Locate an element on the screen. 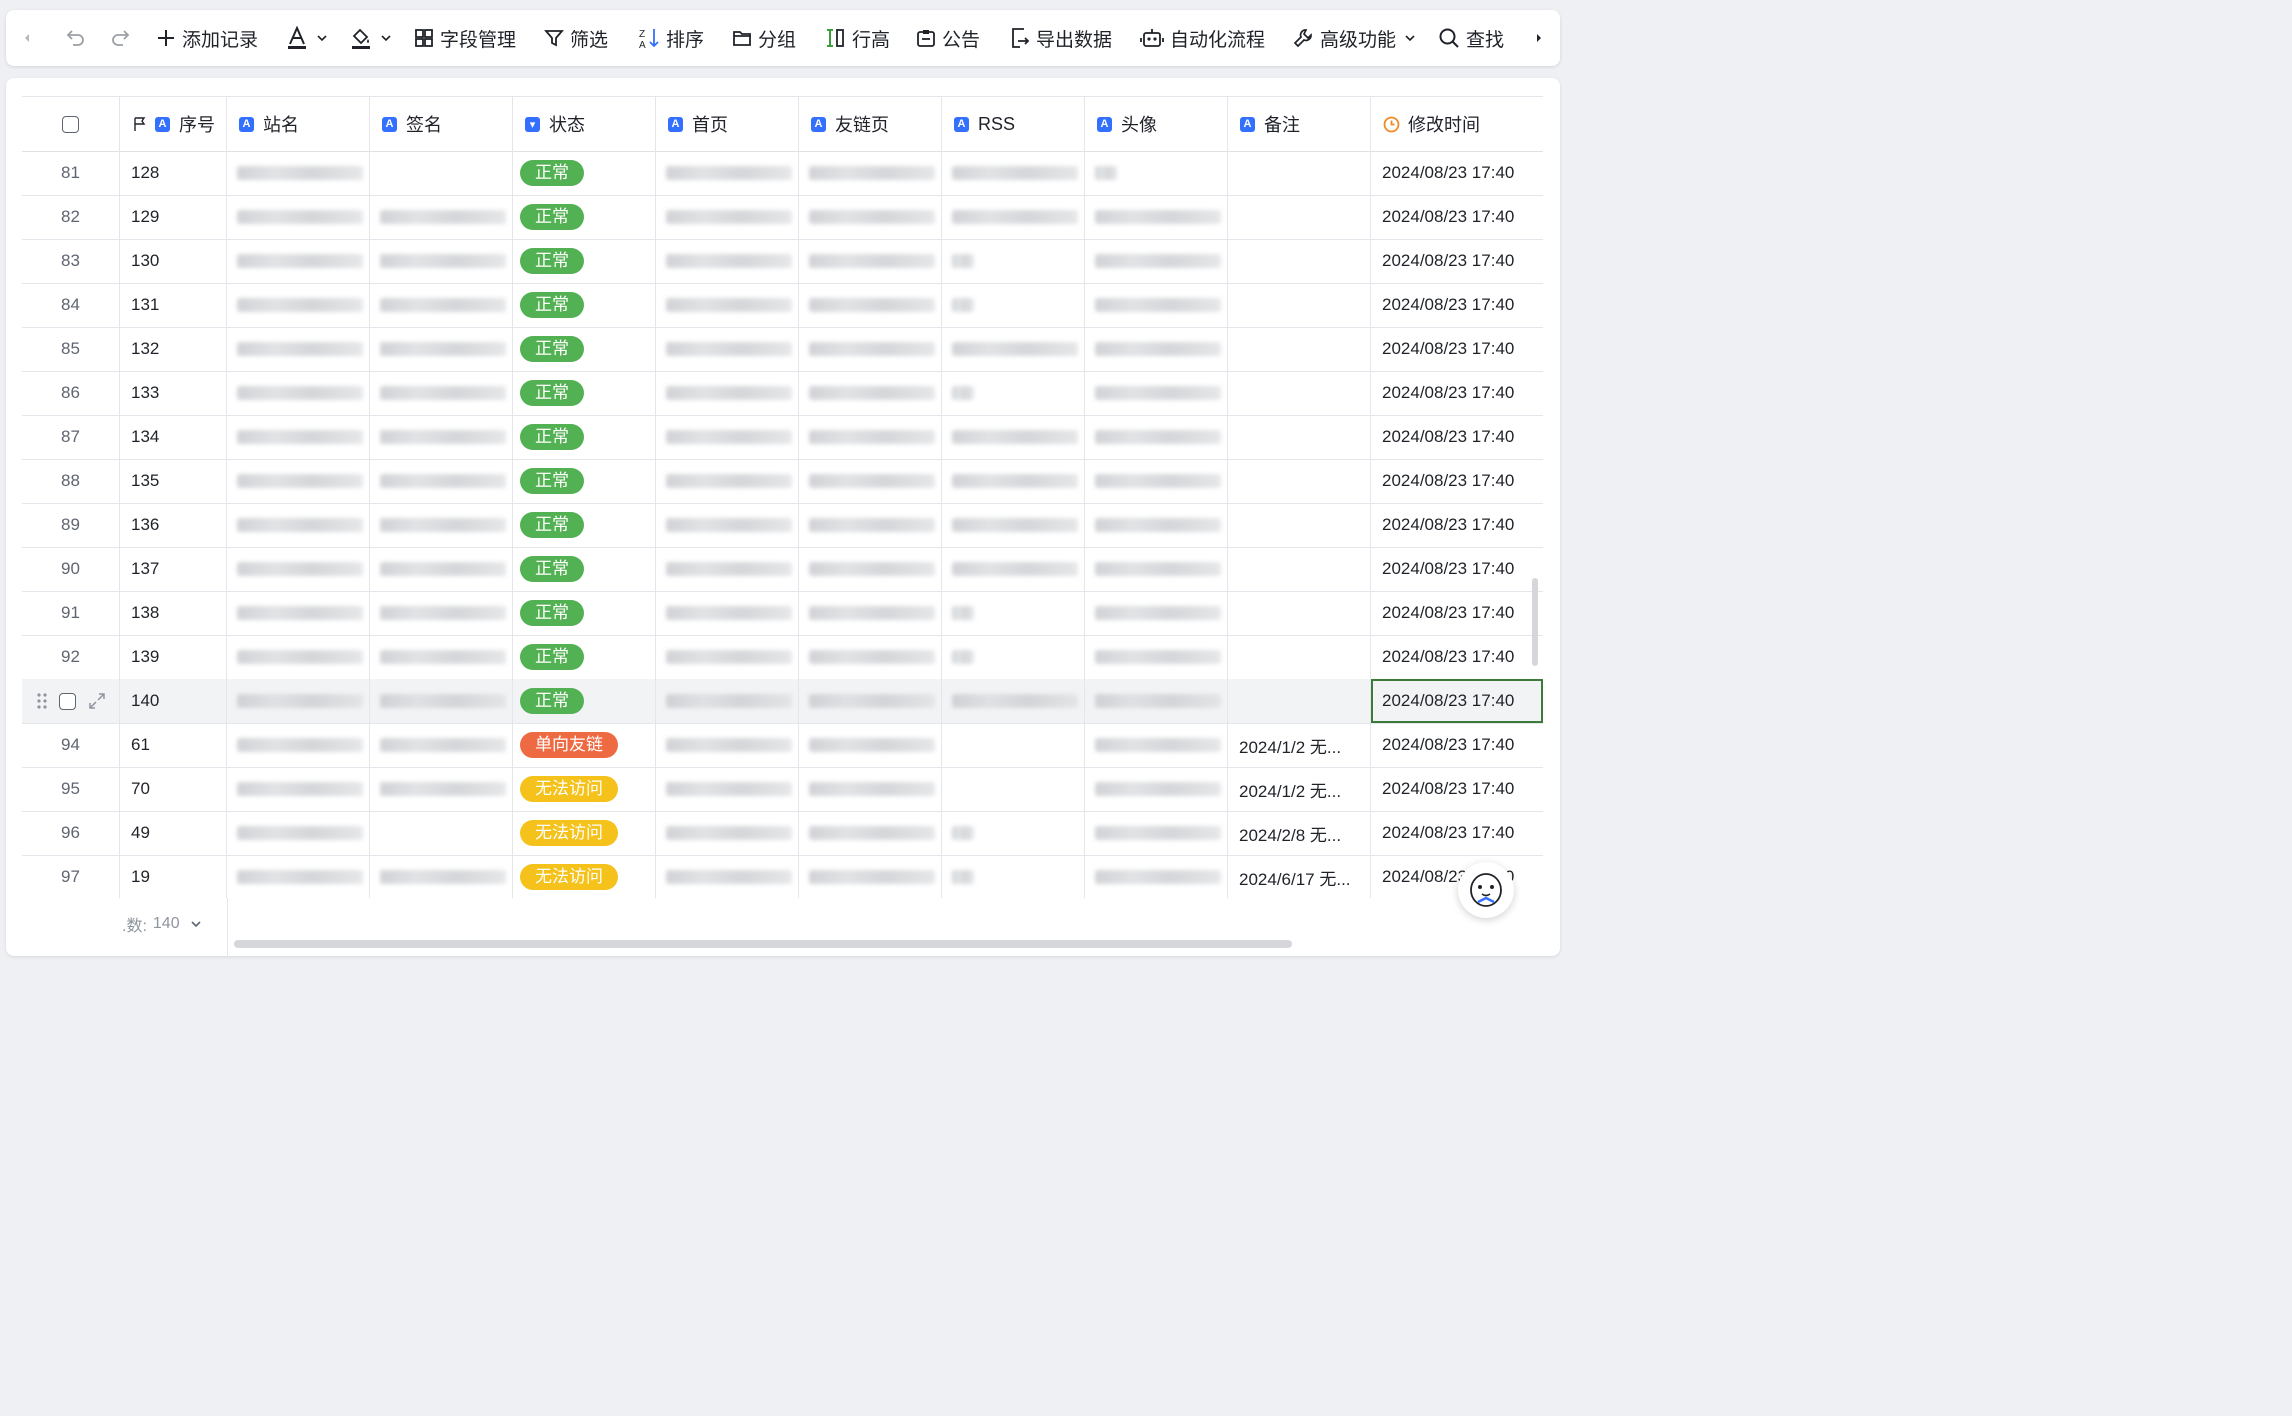 This screenshot has width=2292, height=1416. row-number-cell: 86 is located at coordinates (71, 393).